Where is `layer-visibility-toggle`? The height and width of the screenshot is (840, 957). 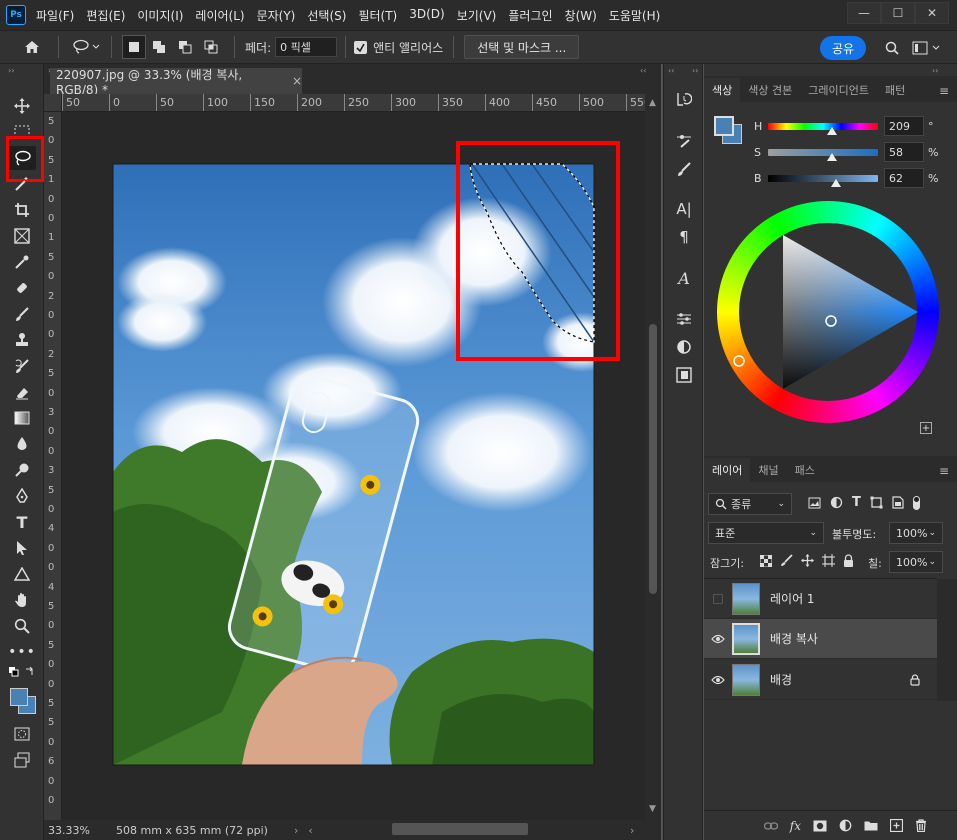
layer-visibility-toggle is located at coordinates (718, 598).